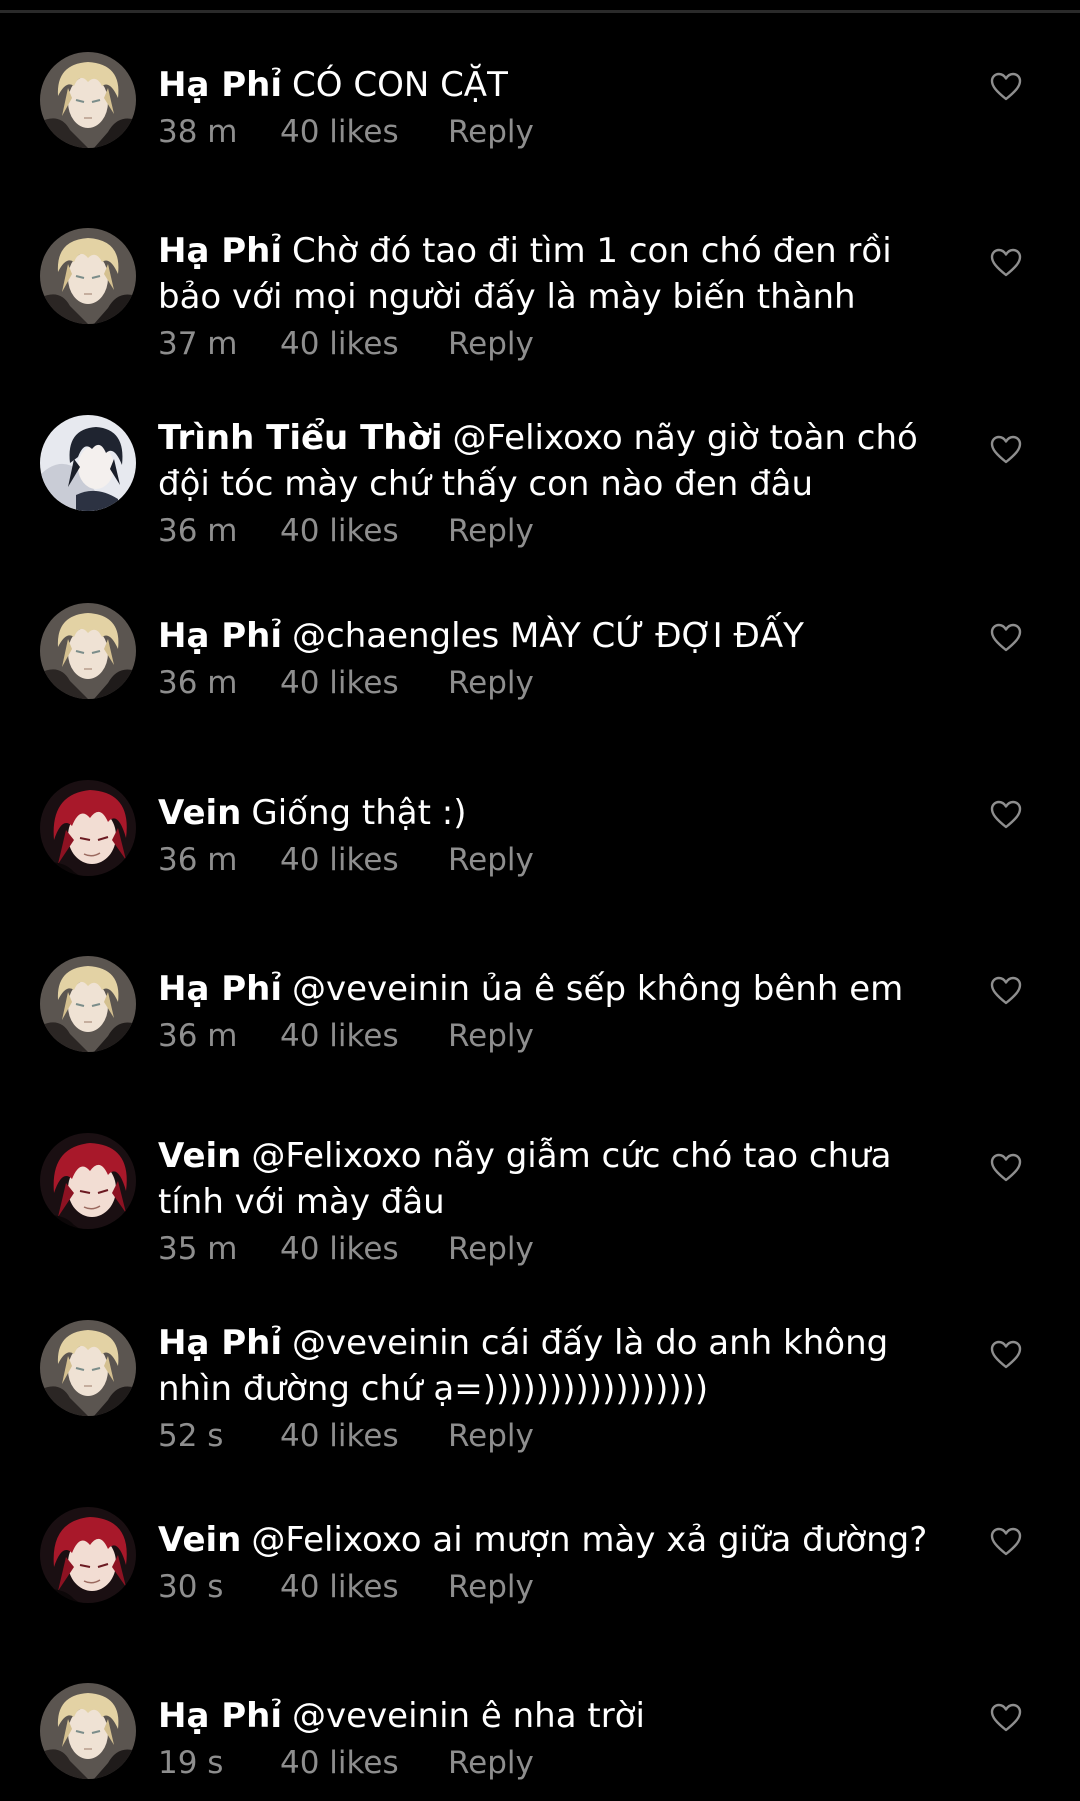 This screenshot has width=1080, height=1801. I want to click on comment-time: 19 s, so click(191, 1763).